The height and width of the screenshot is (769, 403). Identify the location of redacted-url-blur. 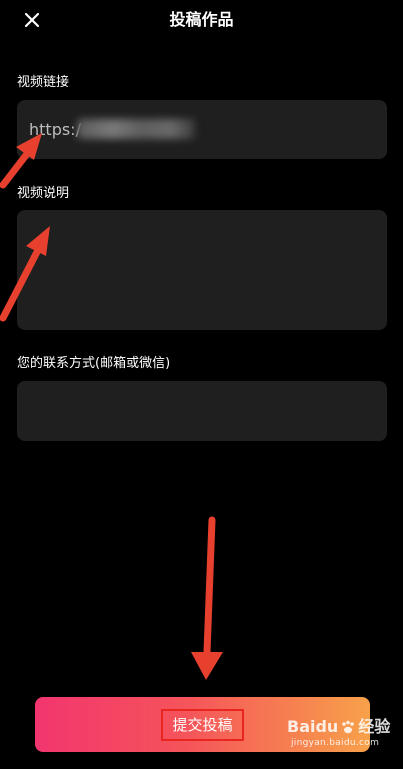
(136, 129).